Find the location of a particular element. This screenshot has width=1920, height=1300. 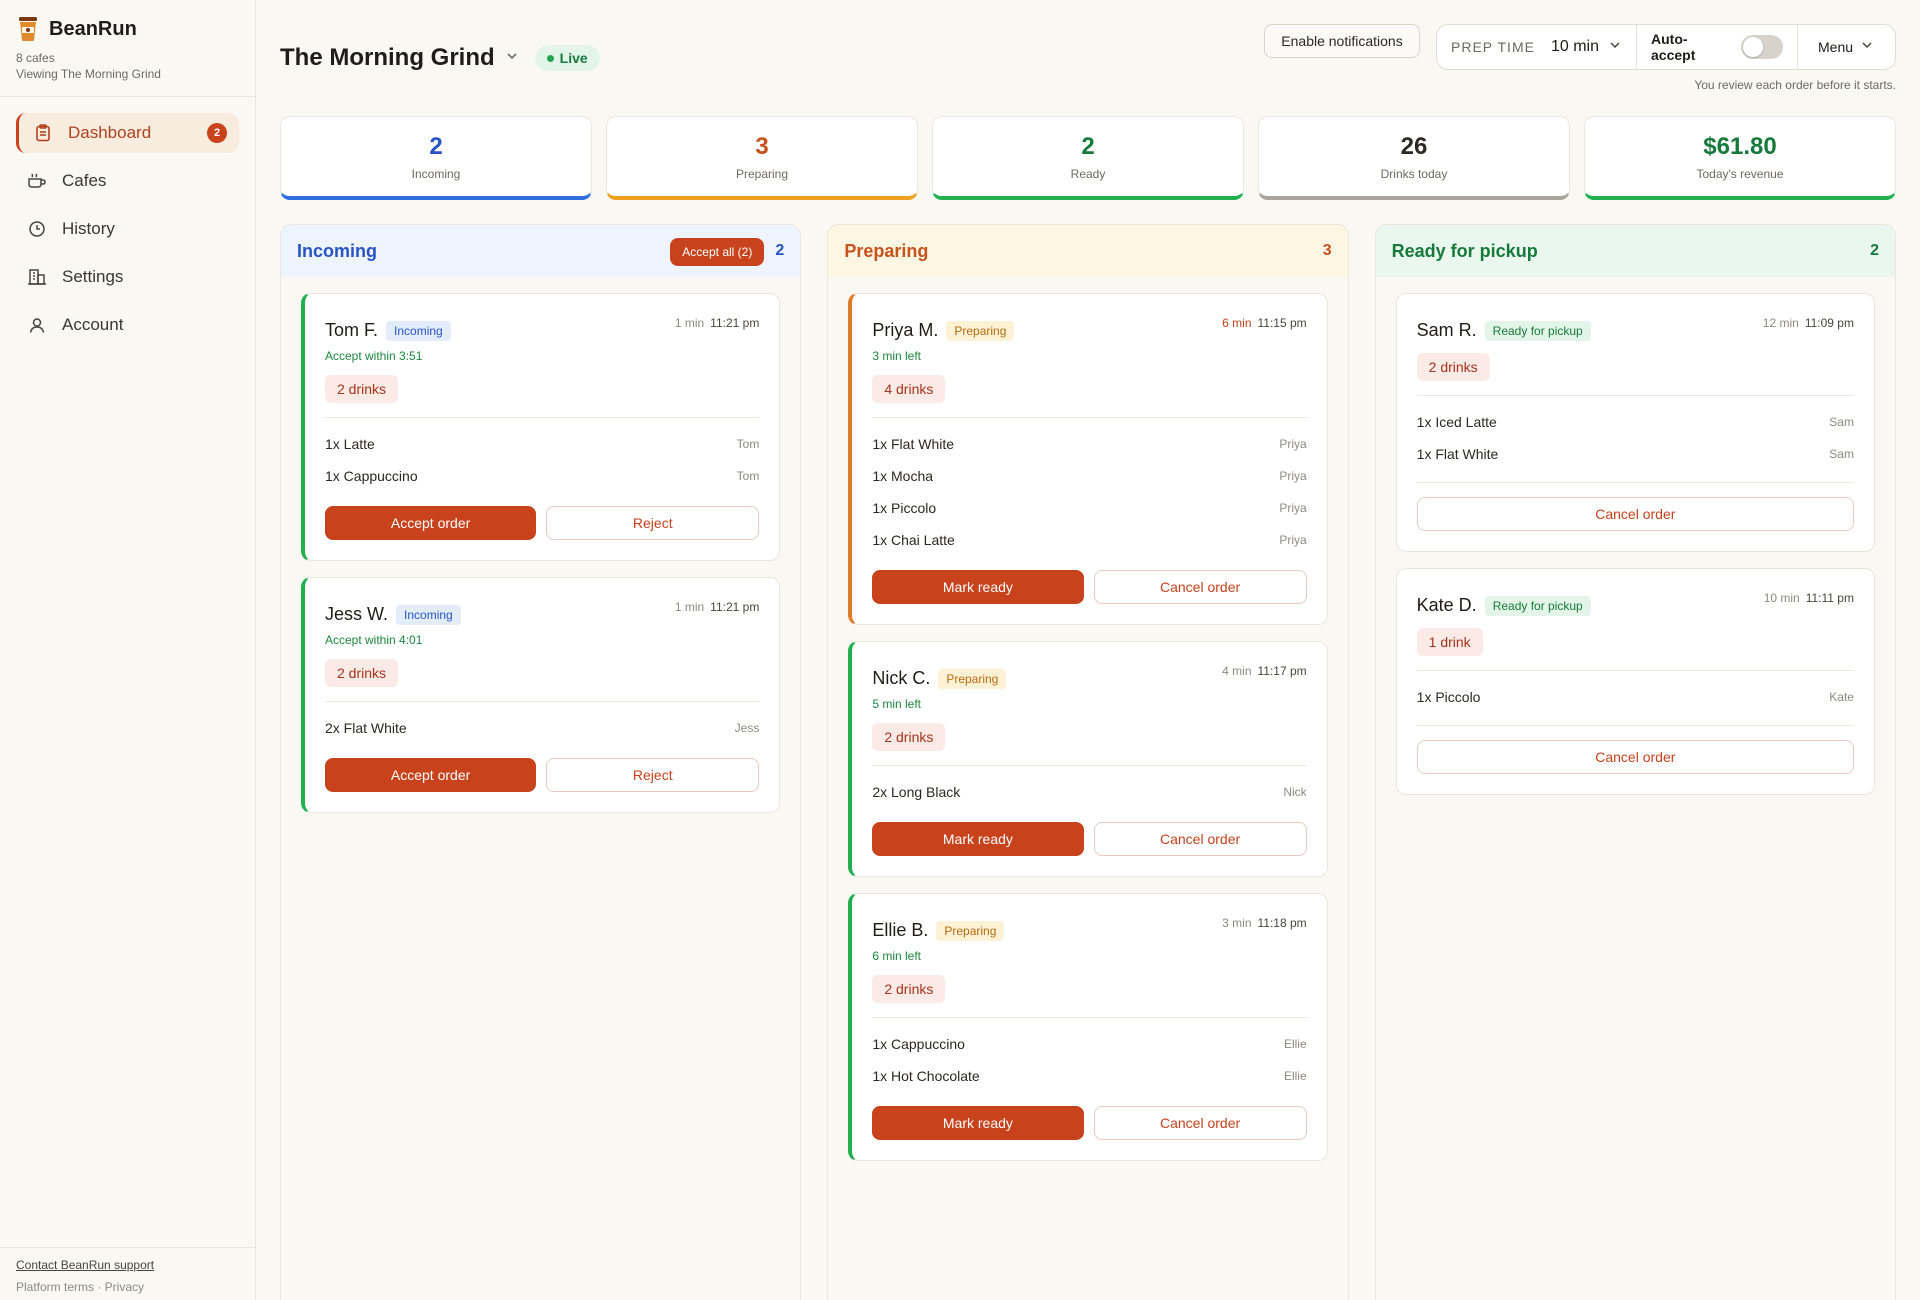

item-name: 2x Long Black is located at coordinates (916, 792).